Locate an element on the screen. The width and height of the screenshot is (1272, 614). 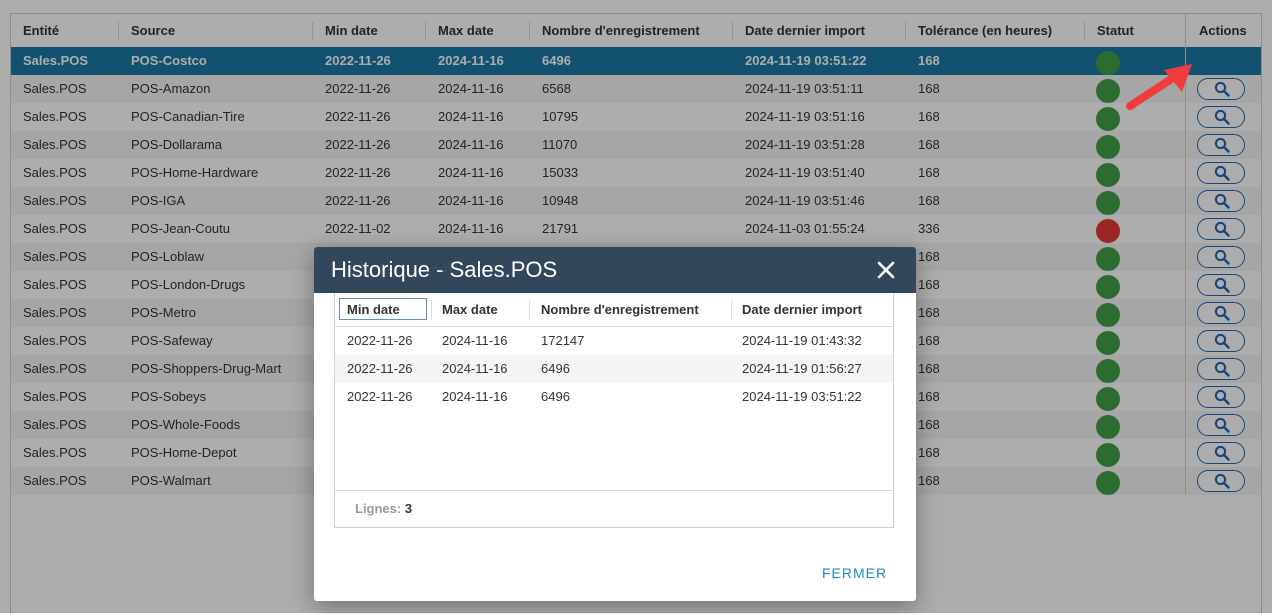
history-cell-last-import: 2024-11-19 03:51:22 is located at coordinates (802, 396).